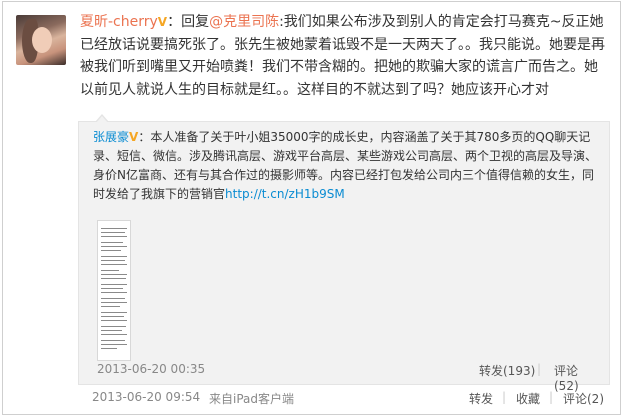 The image size is (625, 418). What do you see at coordinates (575, 377) in the screenshot?
I see `repost-comment-button: 评论(52)` at bounding box center [575, 377].